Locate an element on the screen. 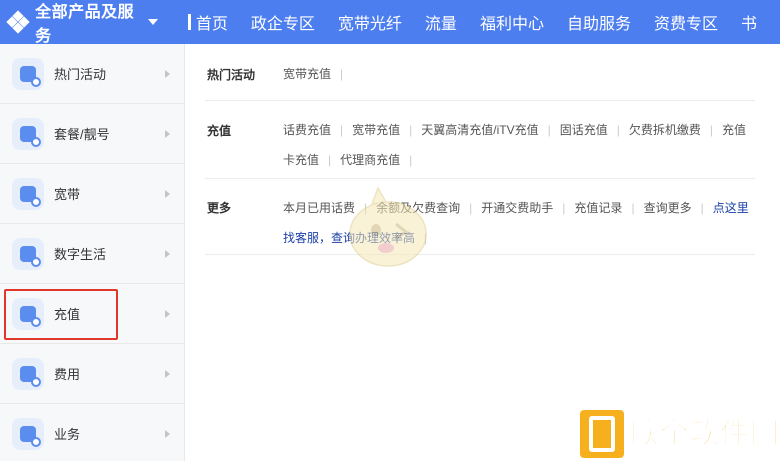 The width and height of the screenshot is (780, 461). sidebar-item-hot-activity: 热门活动 is located at coordinates (92, 74).